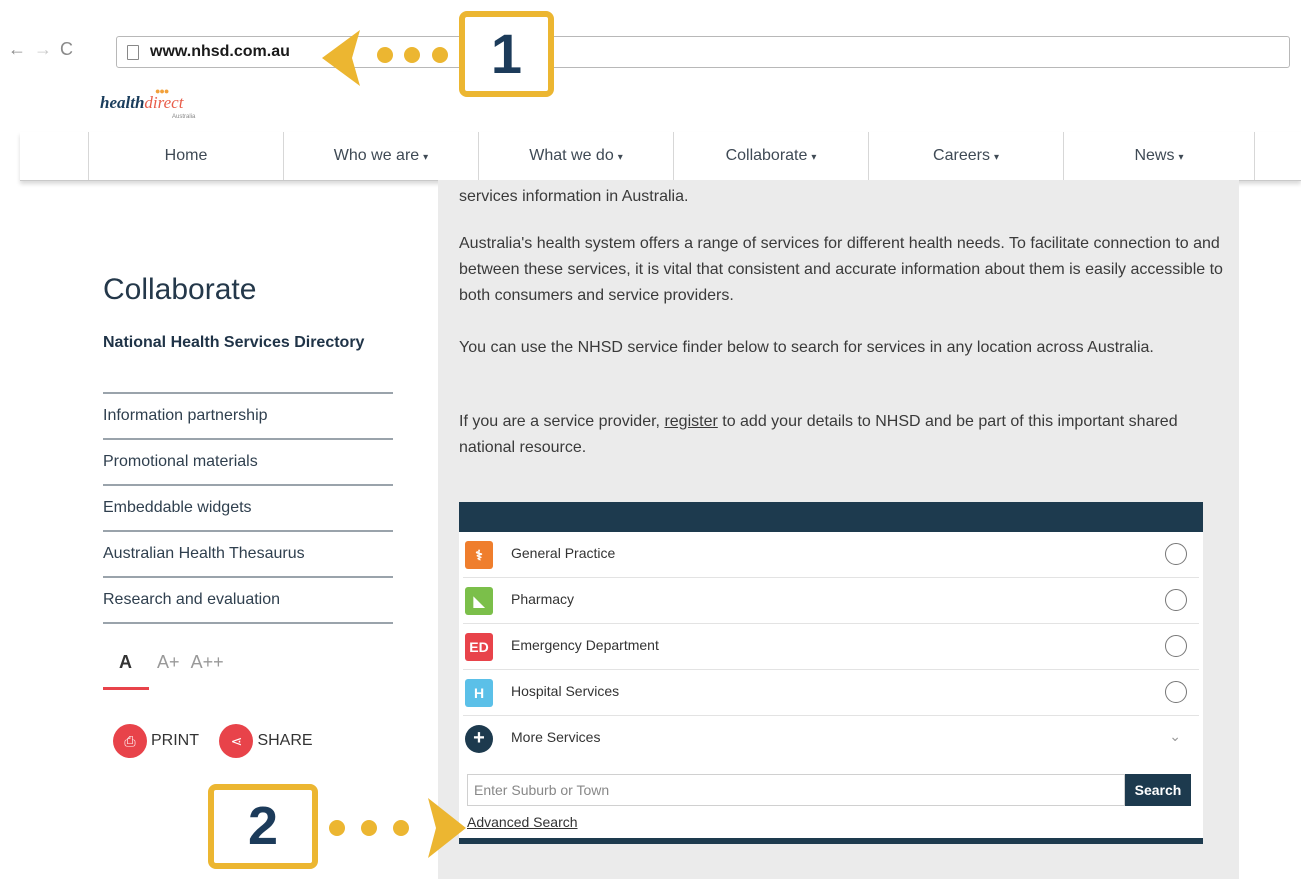 The width and height of the screenshot is (1301, 879). I want to click on font-size-larger: A++, so click(207, 662).